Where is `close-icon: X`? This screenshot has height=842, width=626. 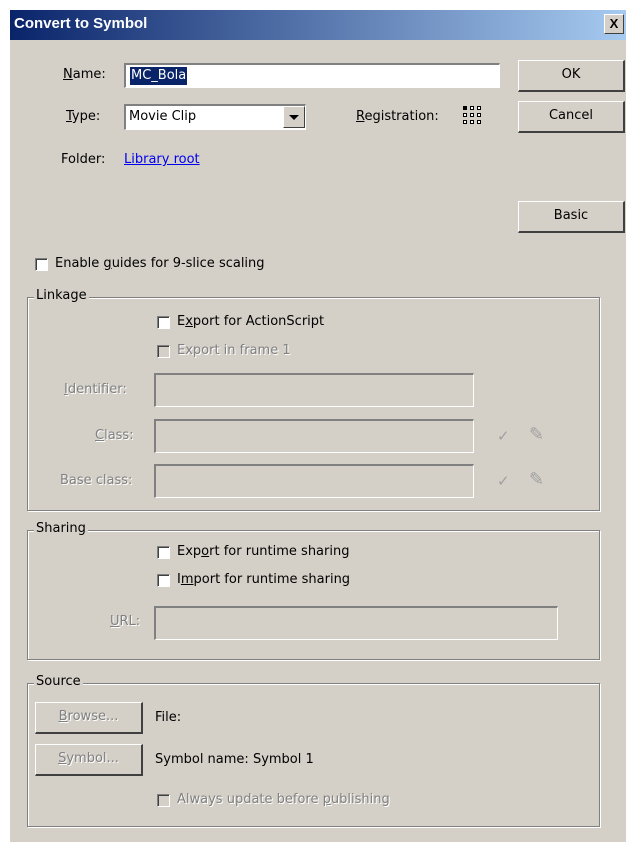 close-icon: X is located at coordinates (614, 23).